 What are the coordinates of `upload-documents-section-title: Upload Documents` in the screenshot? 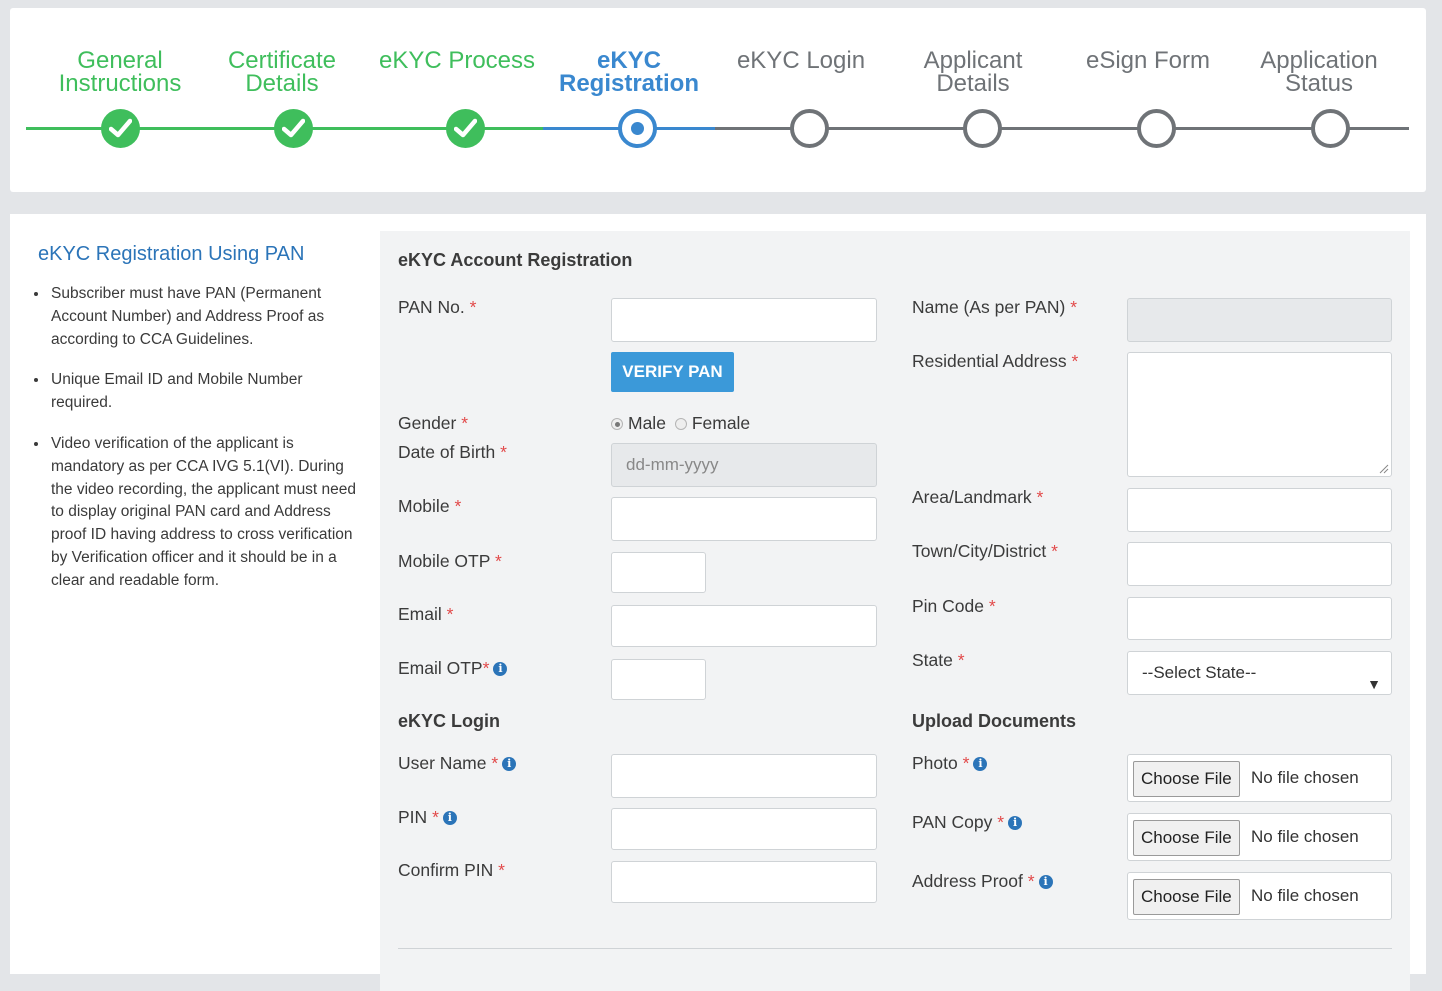 It's located at (994, 721).